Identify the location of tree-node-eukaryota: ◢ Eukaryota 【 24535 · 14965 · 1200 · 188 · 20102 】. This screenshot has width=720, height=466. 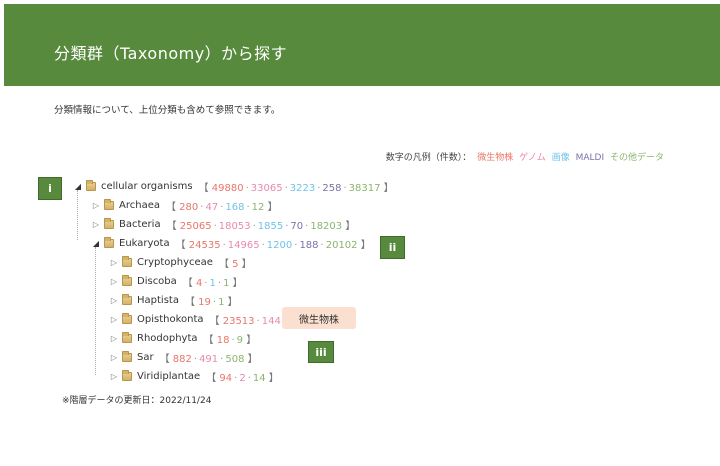
(230, 243).